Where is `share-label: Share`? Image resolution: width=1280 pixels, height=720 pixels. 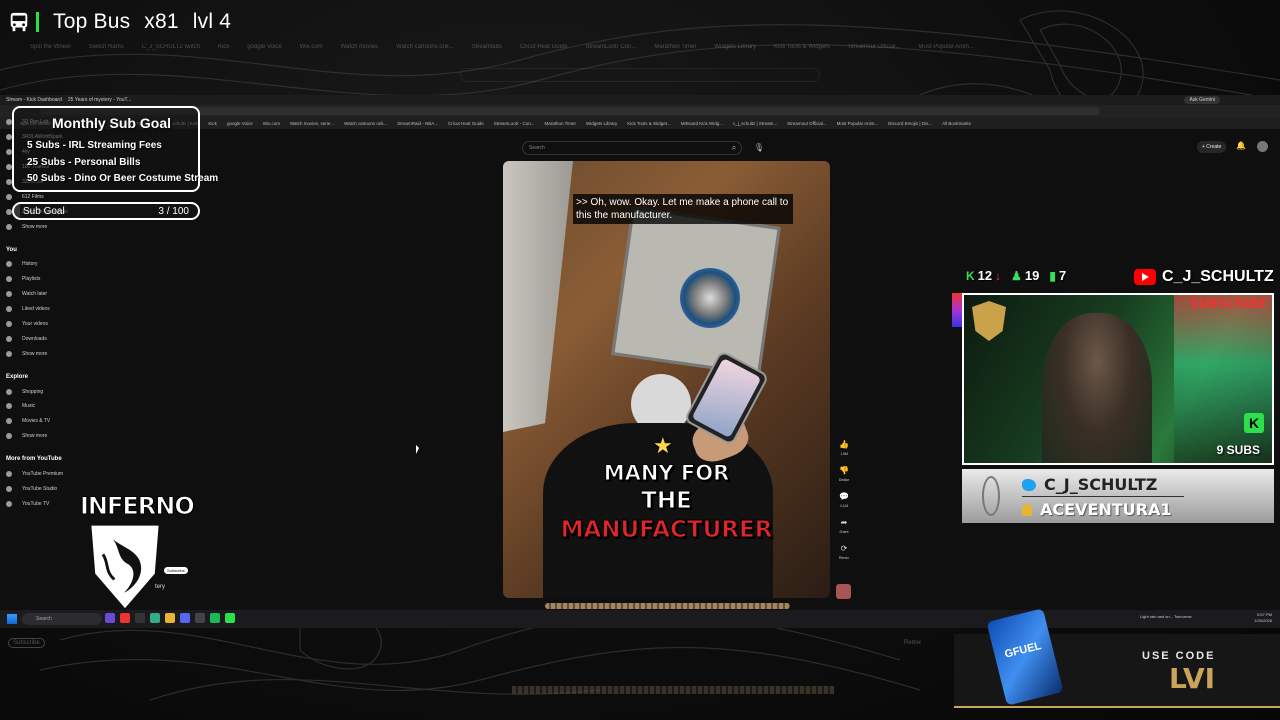 share-label: Share is located at coordinates (844, 532).